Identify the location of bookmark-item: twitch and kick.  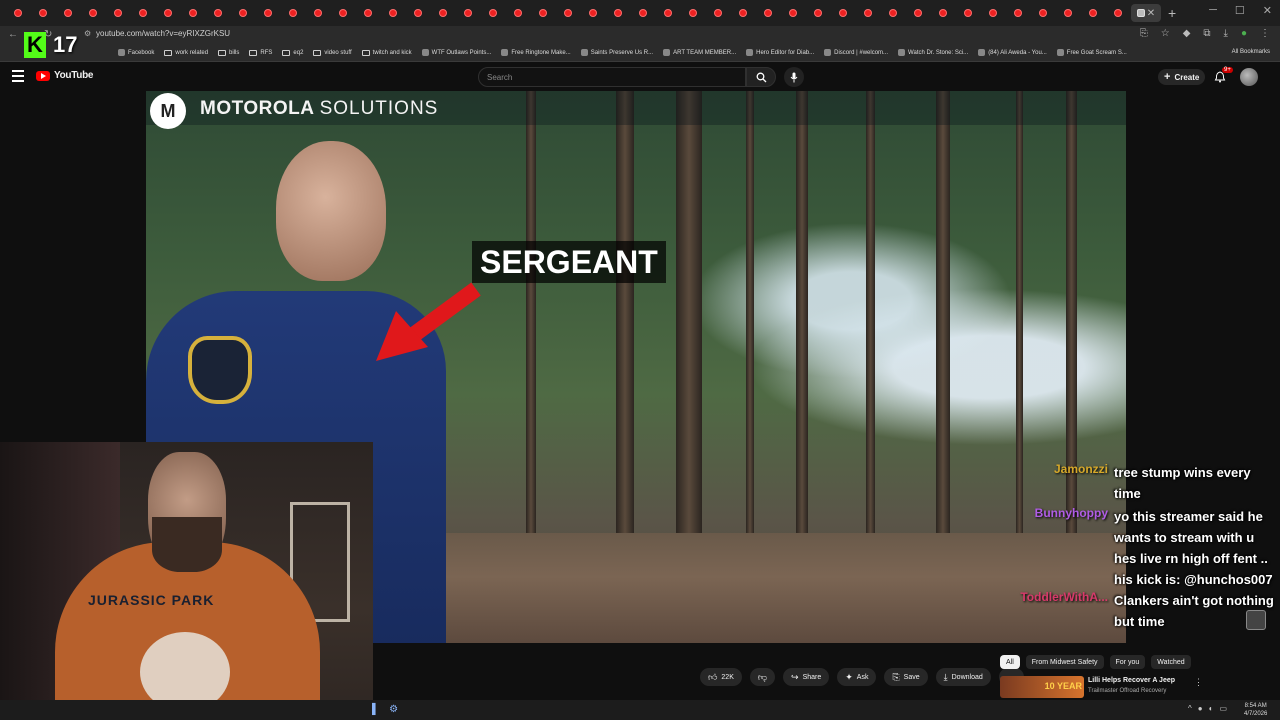
(386, 52).